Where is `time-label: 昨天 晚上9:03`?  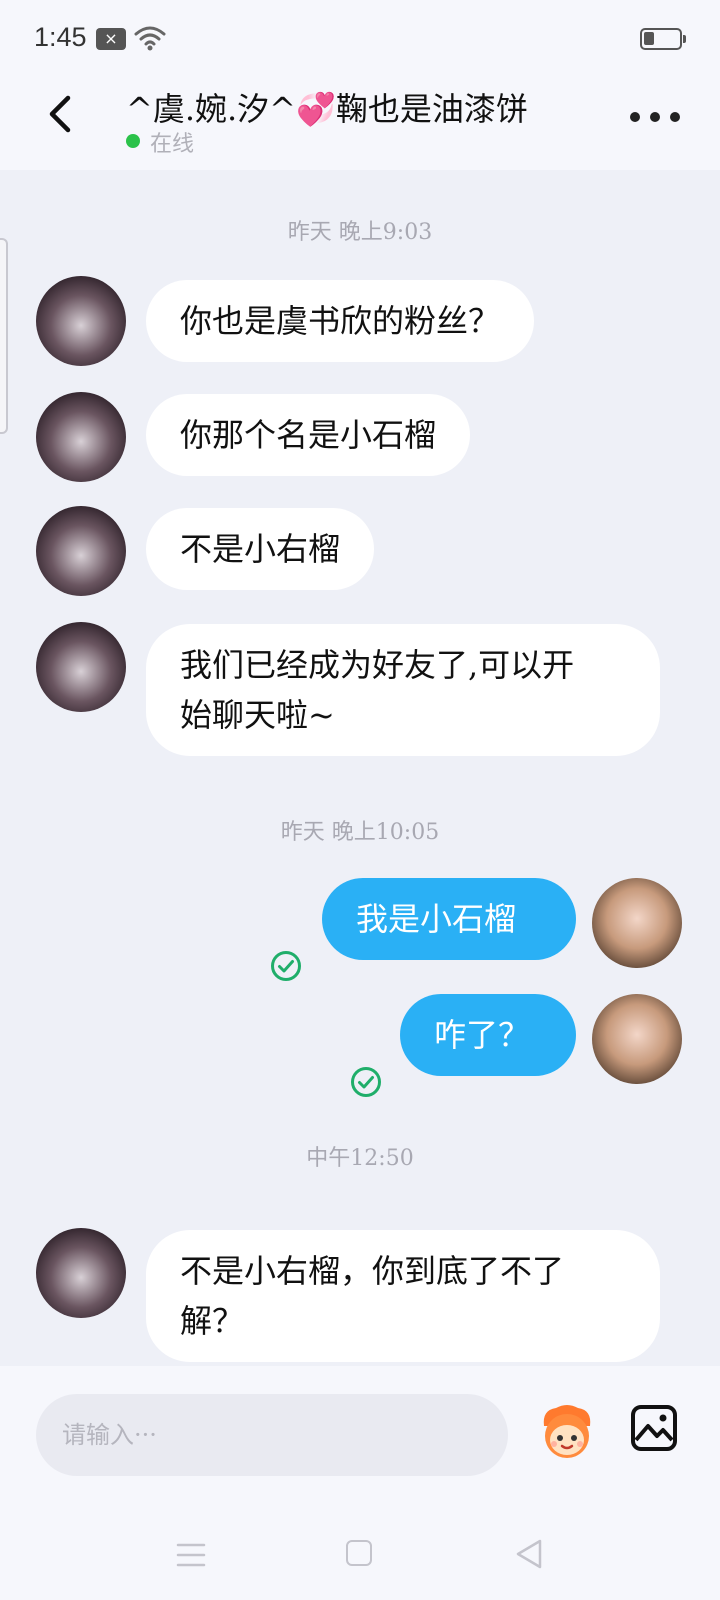 time-label: 昨天 晚上9:03 is located at coordinates (360, 232).